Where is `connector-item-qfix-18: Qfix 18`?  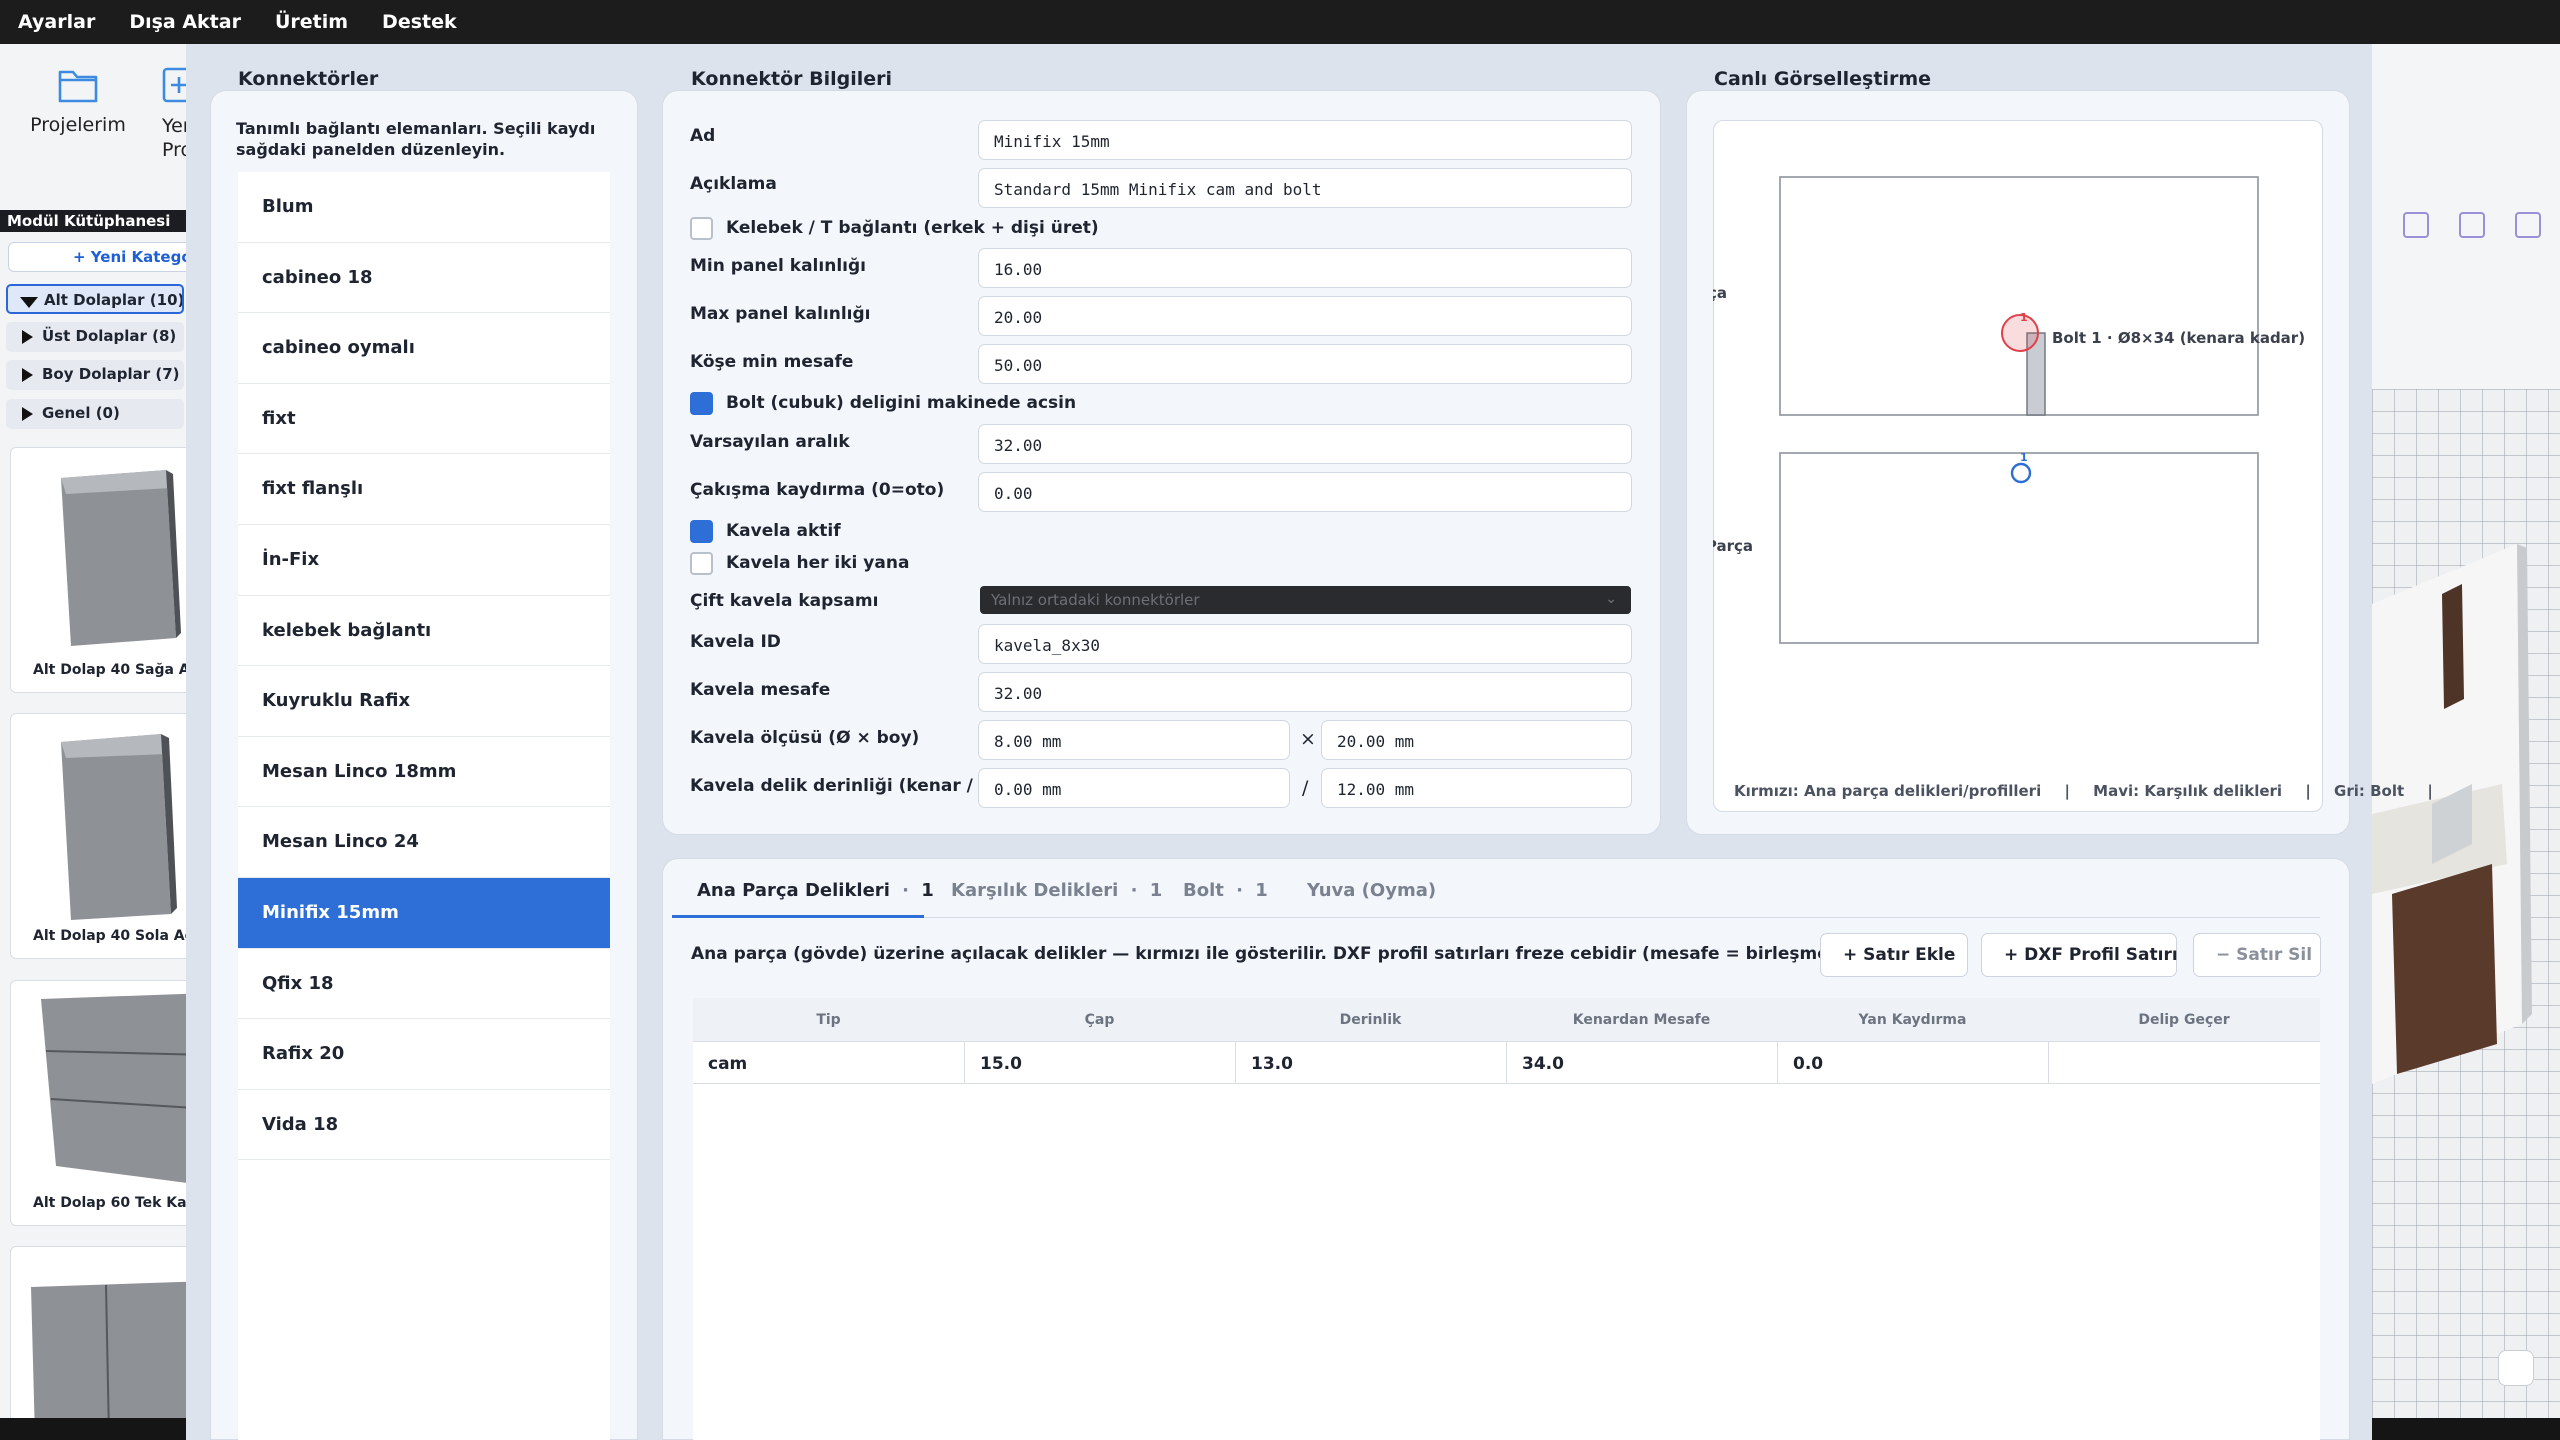 connector-item-qfix-18: Qfix 18 is located at coordinates (424, 984).